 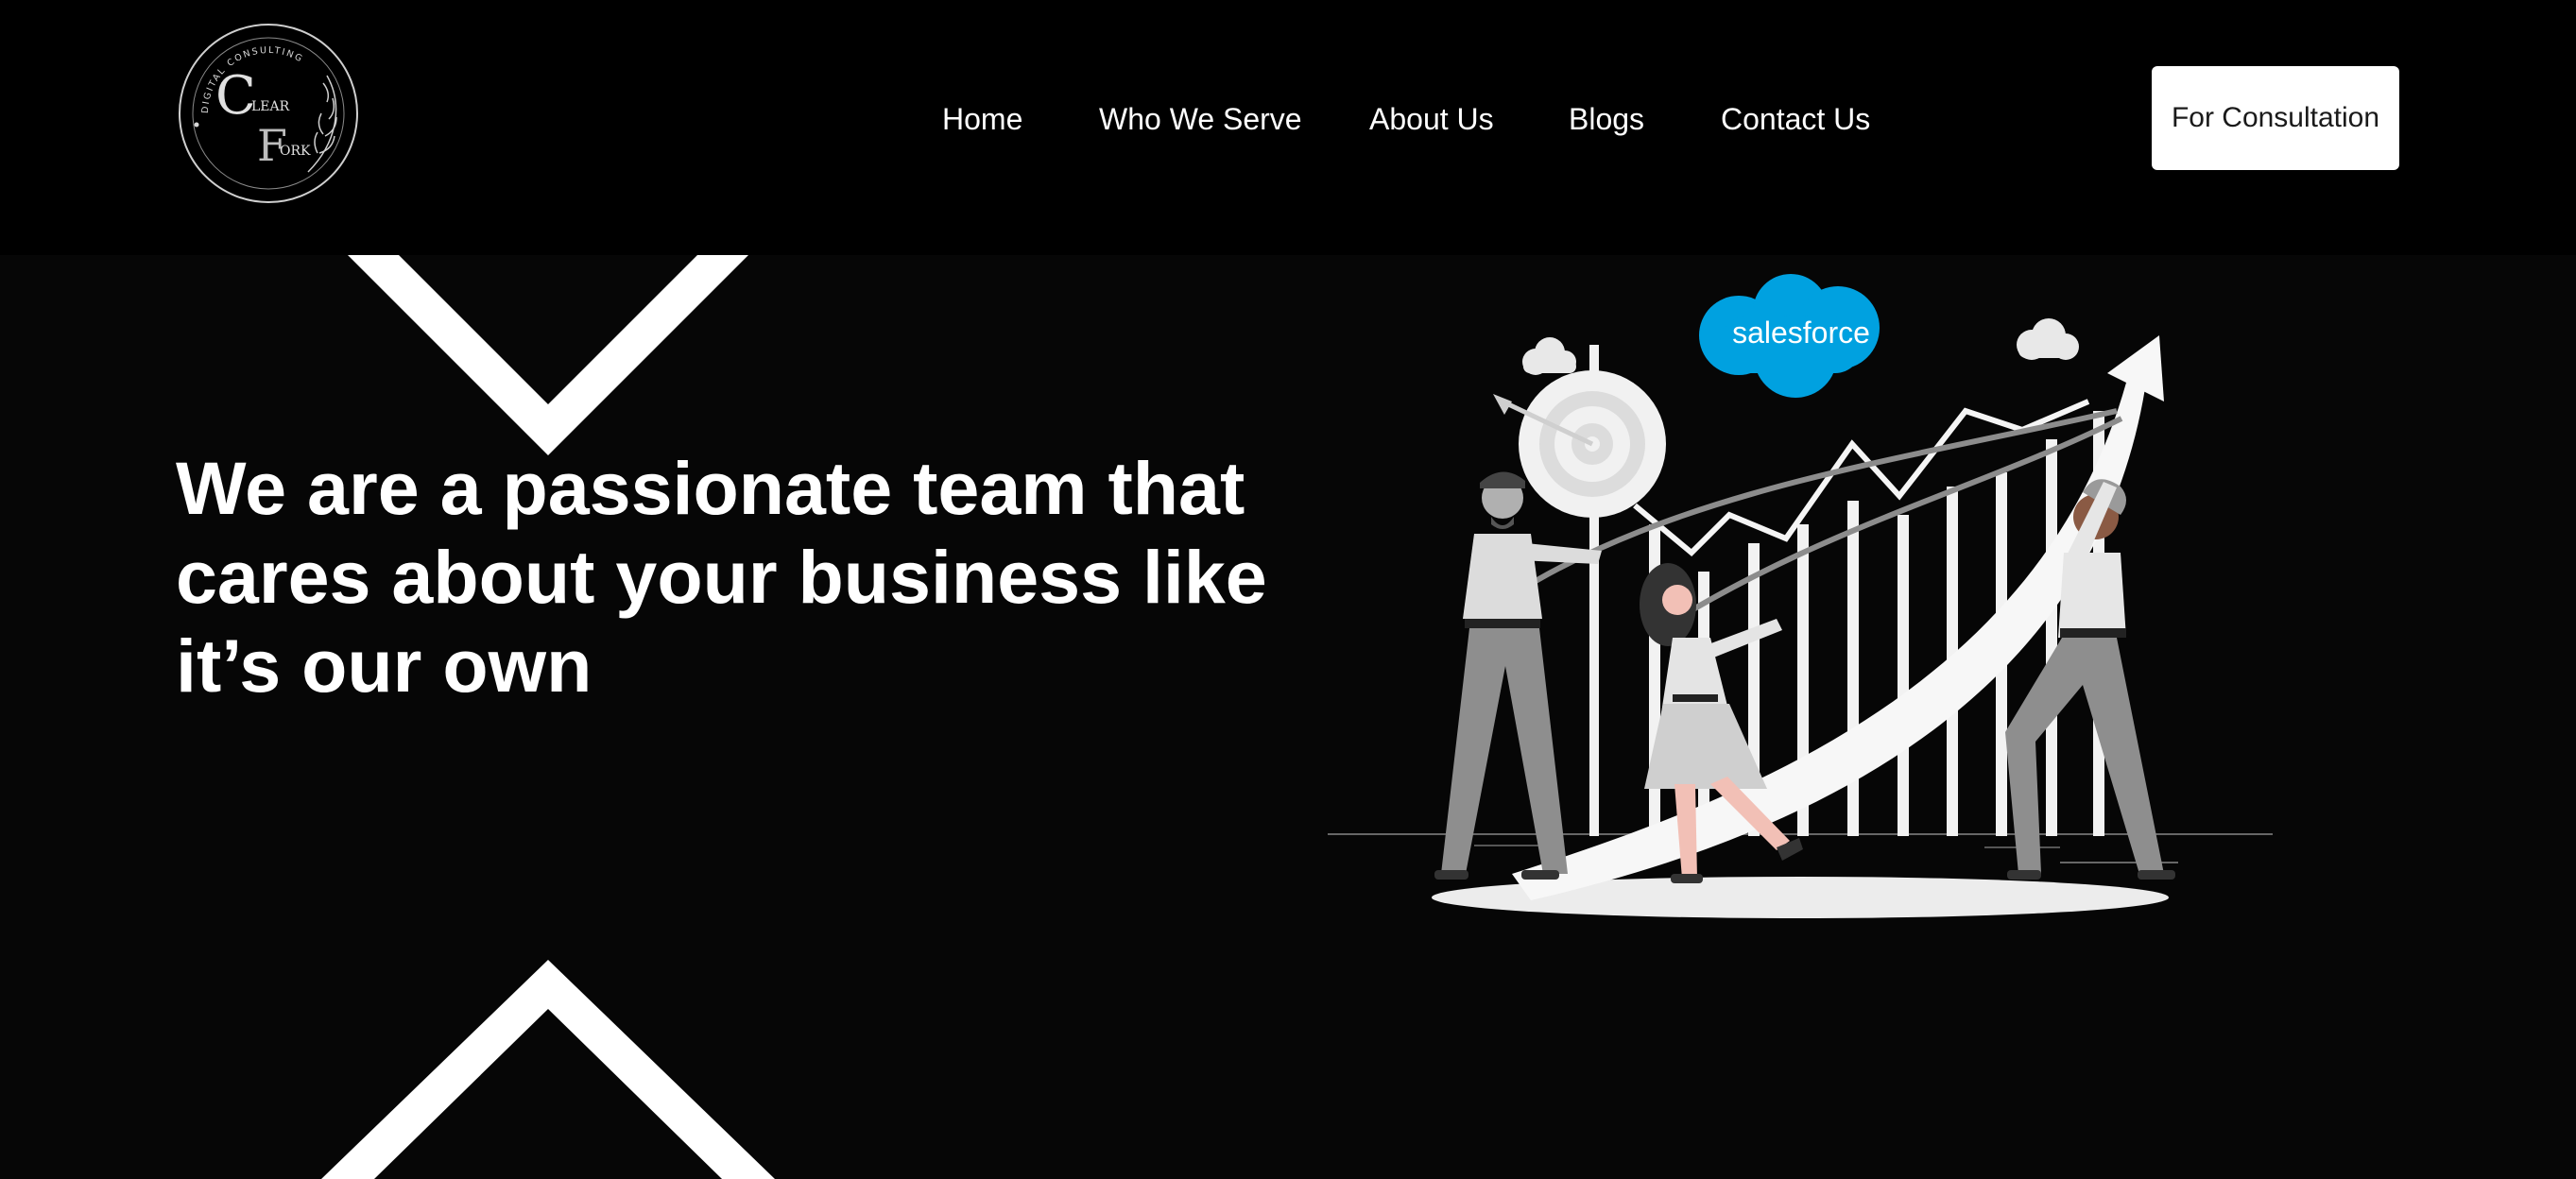 What do you see at coordinates (1801, 333) in the screenshot?
I see `salesforce-text: salesforce` at bounding box center [1801, 333].